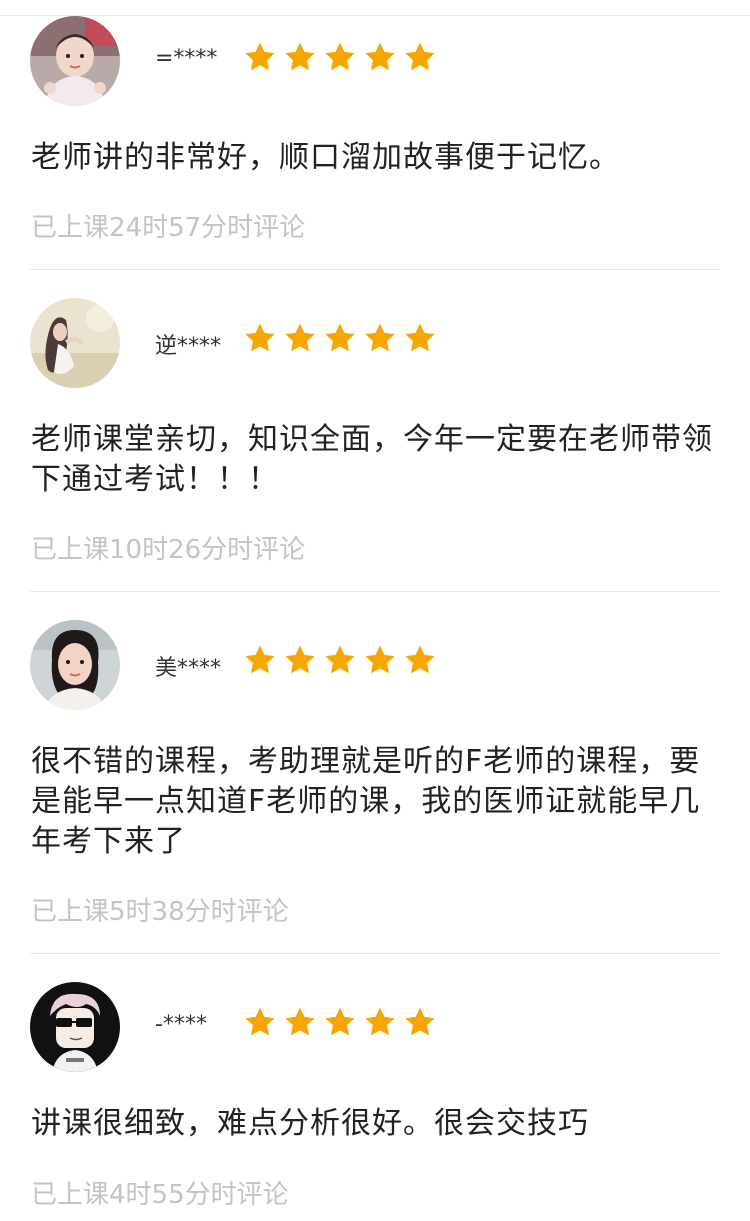 This screenshot has width=750, height=1221. What do you see at coordinates (310, 1123) in the screenshot?
I see `review-comment: 讲课很细致，难点分析很好。很会交技巧` at bounding box center [310, 1123].